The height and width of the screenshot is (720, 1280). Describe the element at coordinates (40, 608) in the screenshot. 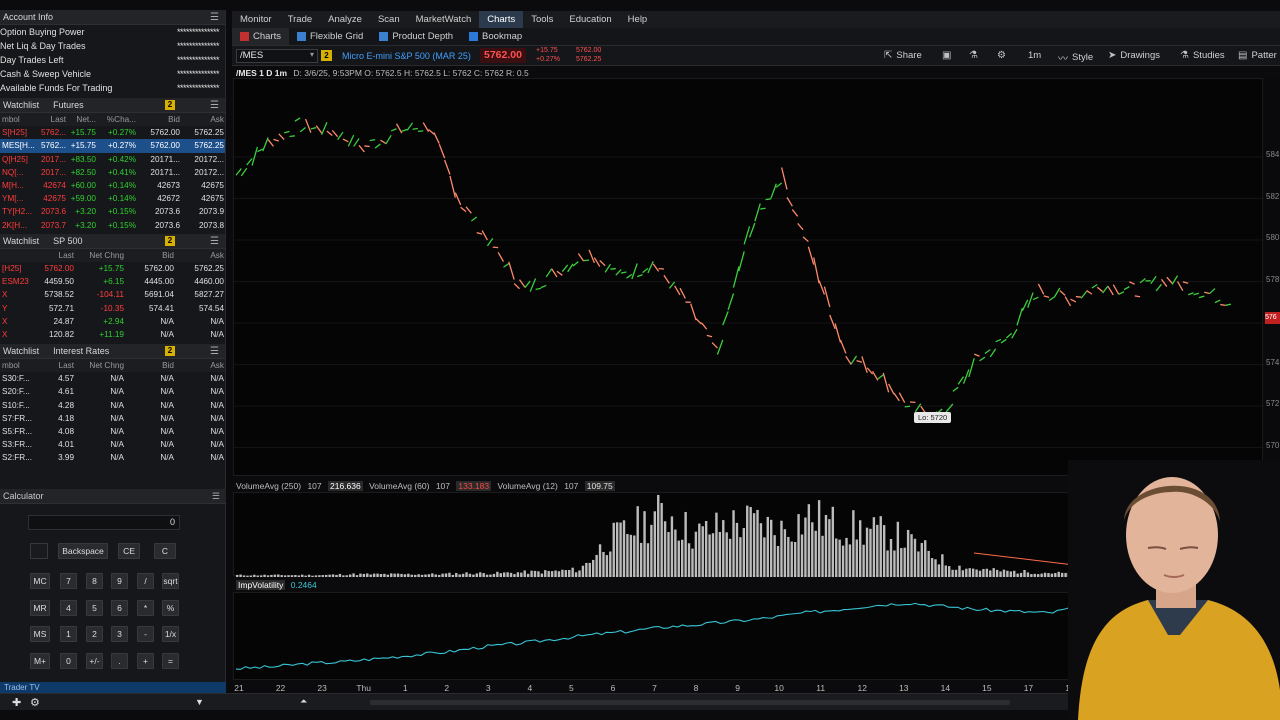

I see `calc-key-button: MR` at that location.